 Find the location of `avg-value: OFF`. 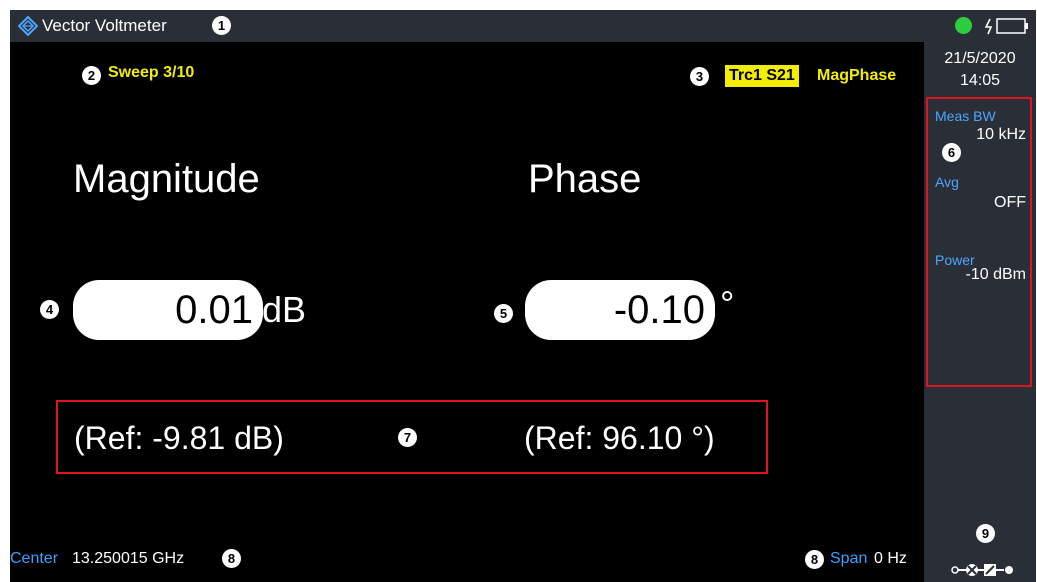

avg-value: OFF is located at coordinates (1010, 203).